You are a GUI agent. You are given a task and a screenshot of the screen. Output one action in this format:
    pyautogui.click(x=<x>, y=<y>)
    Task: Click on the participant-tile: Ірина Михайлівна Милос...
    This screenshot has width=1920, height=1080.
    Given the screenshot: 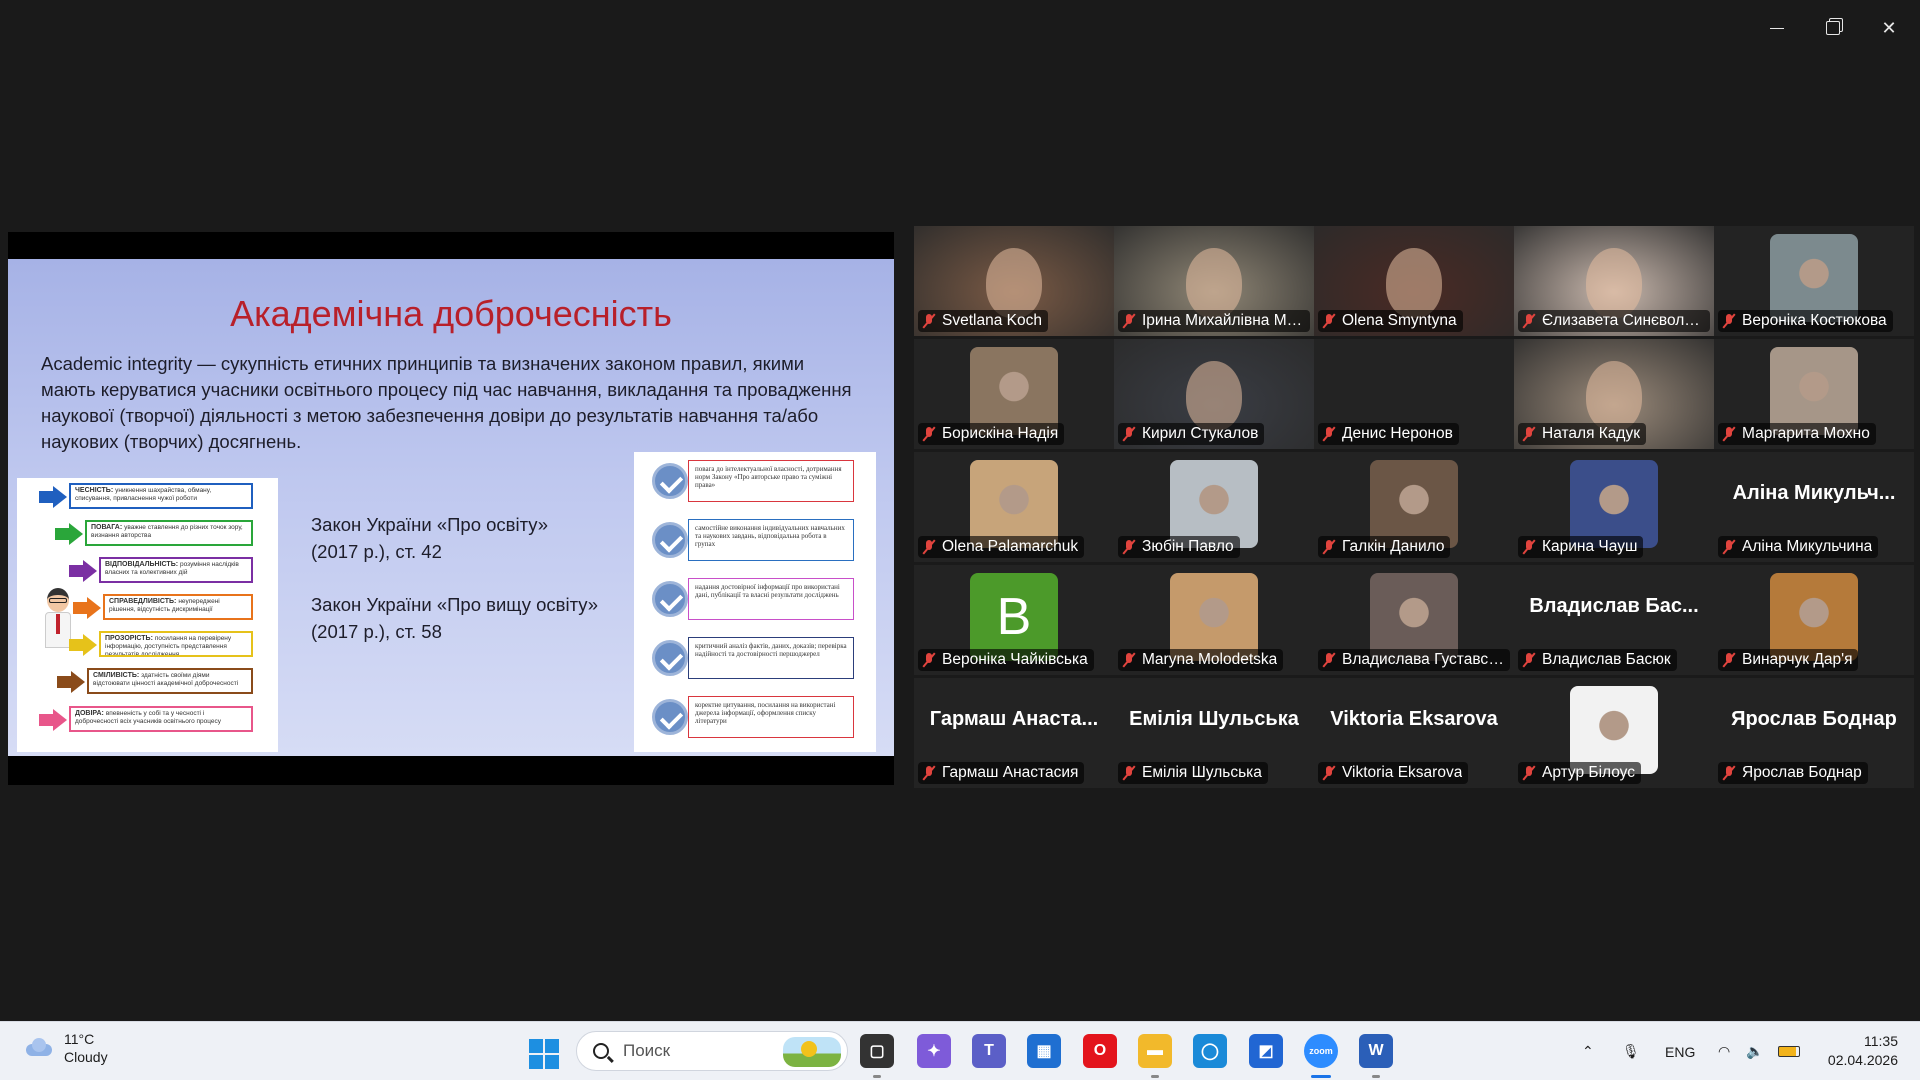 What is the action you would take?
    pyautogui.click(x=1214, y=281)
    